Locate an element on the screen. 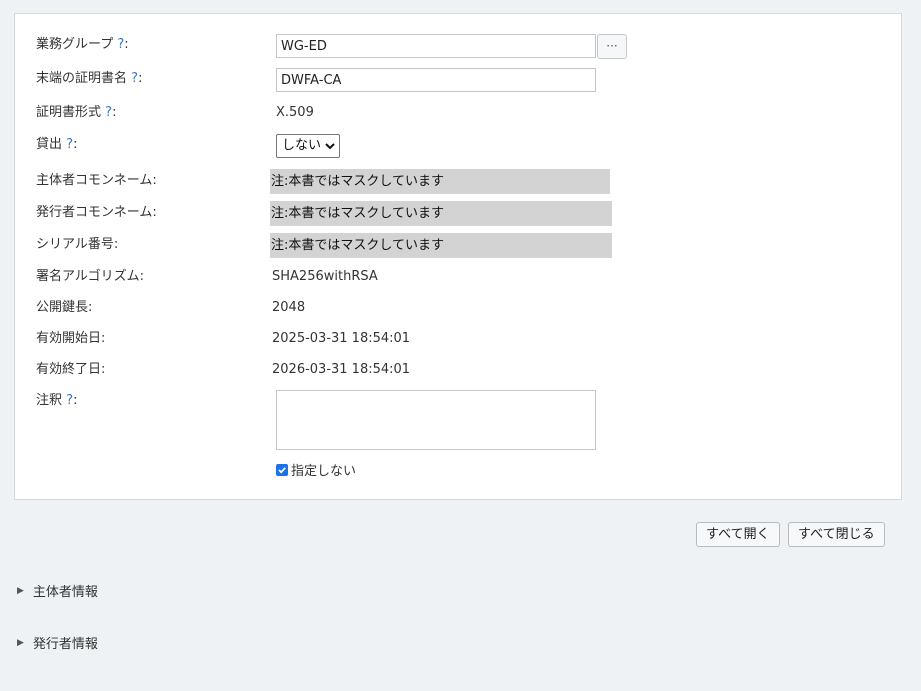  notes-textarea is located at coordinates (436, 420).